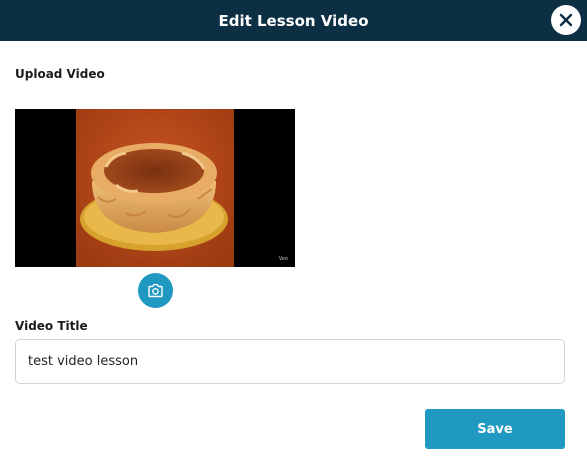  I want to click on modal-title: Edit Lesson Video, so click(293, 20).